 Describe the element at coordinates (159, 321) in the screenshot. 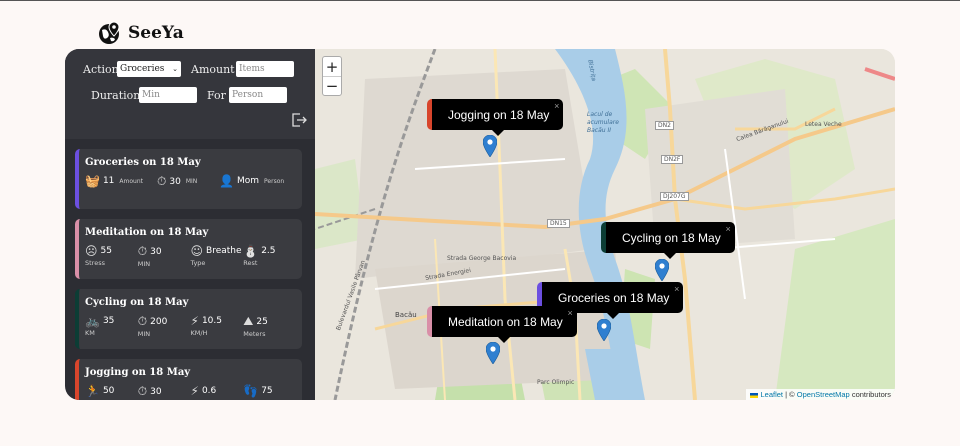

I see `stat-value: 200` at that location.